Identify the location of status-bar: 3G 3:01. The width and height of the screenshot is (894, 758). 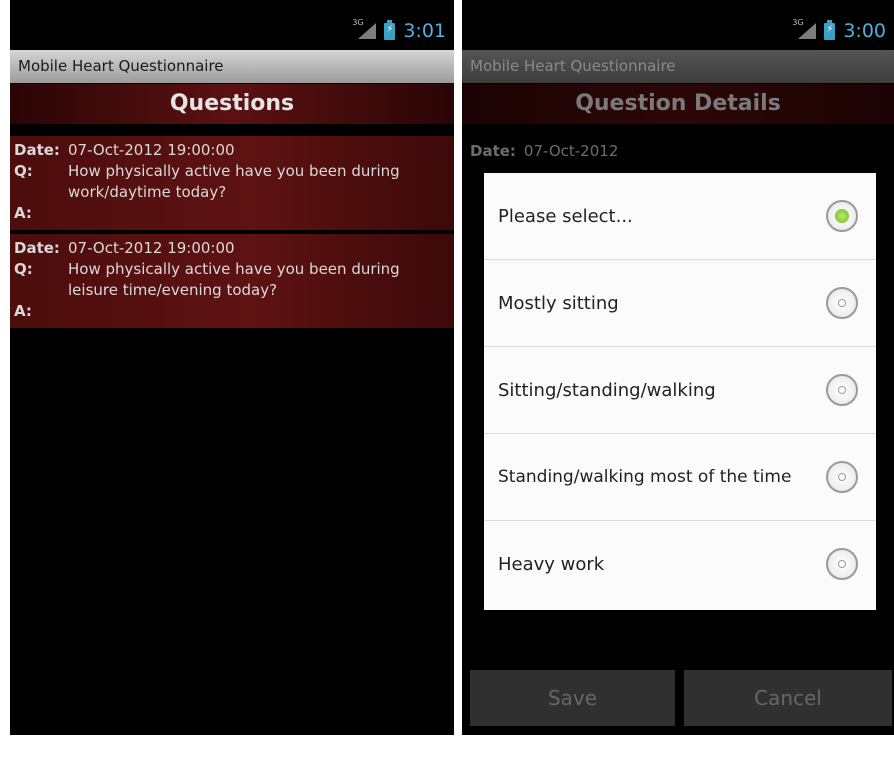
(232, 24).